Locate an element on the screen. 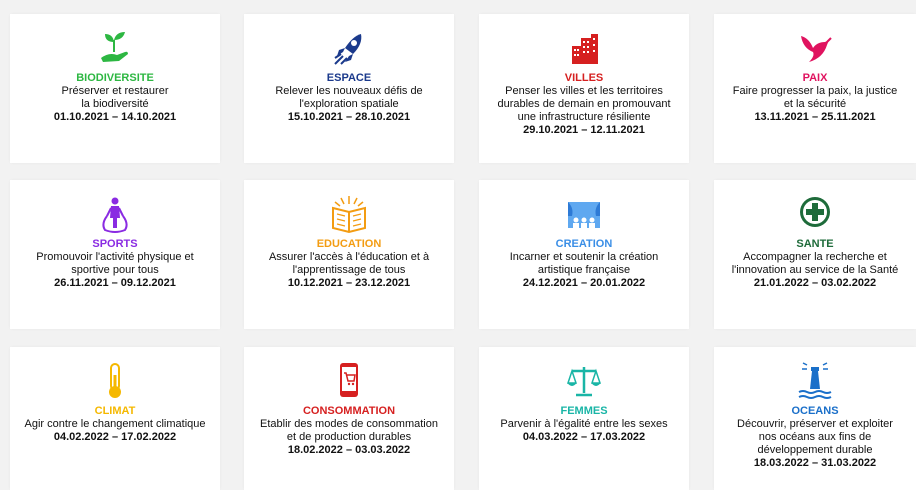  theme-dates: 04.03.2022 – 17.03.2022 is located at coordinates (584, 437).